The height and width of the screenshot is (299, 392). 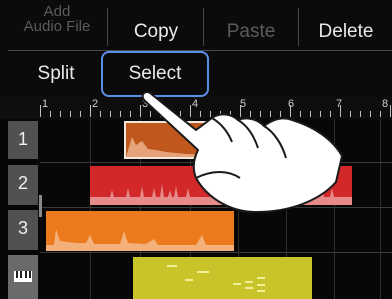 I want to click on track-4-region, so click(x=222, y=278).